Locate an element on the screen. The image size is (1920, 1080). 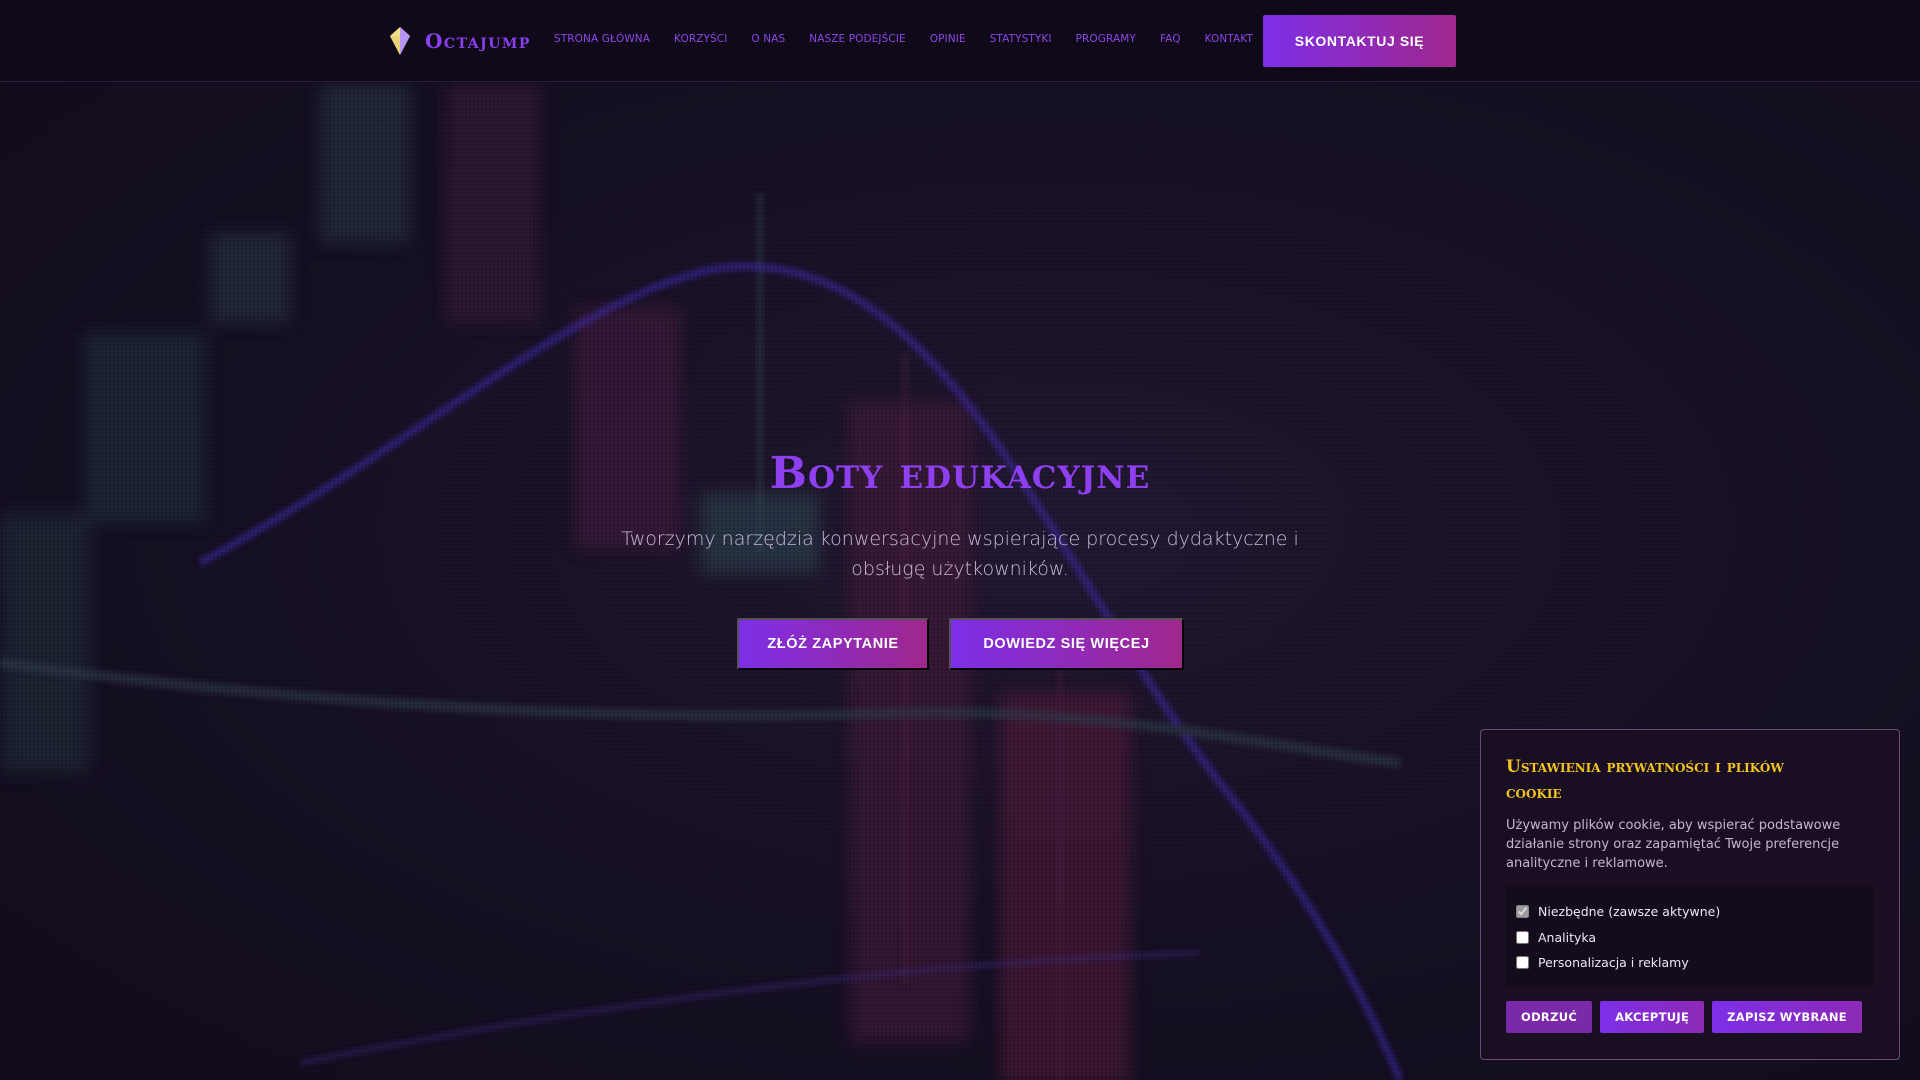
cookie-option-necessary: Niezbędne (zawsze aktywne) is located at coordinates (1690, 912).